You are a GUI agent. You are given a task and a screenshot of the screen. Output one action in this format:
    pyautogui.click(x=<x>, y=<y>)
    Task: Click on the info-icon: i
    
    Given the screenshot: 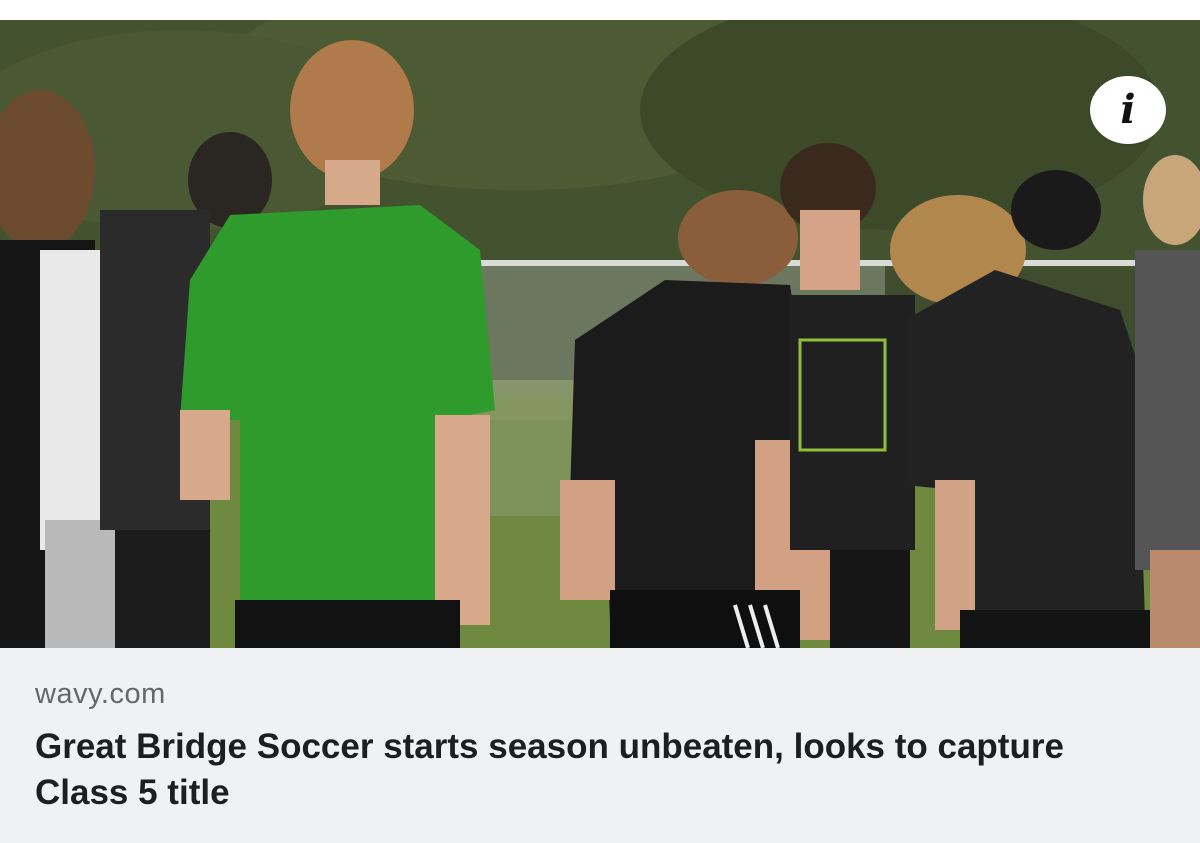 What is the action you would take?
    pyautogui.click(x=1128, y=109)
    